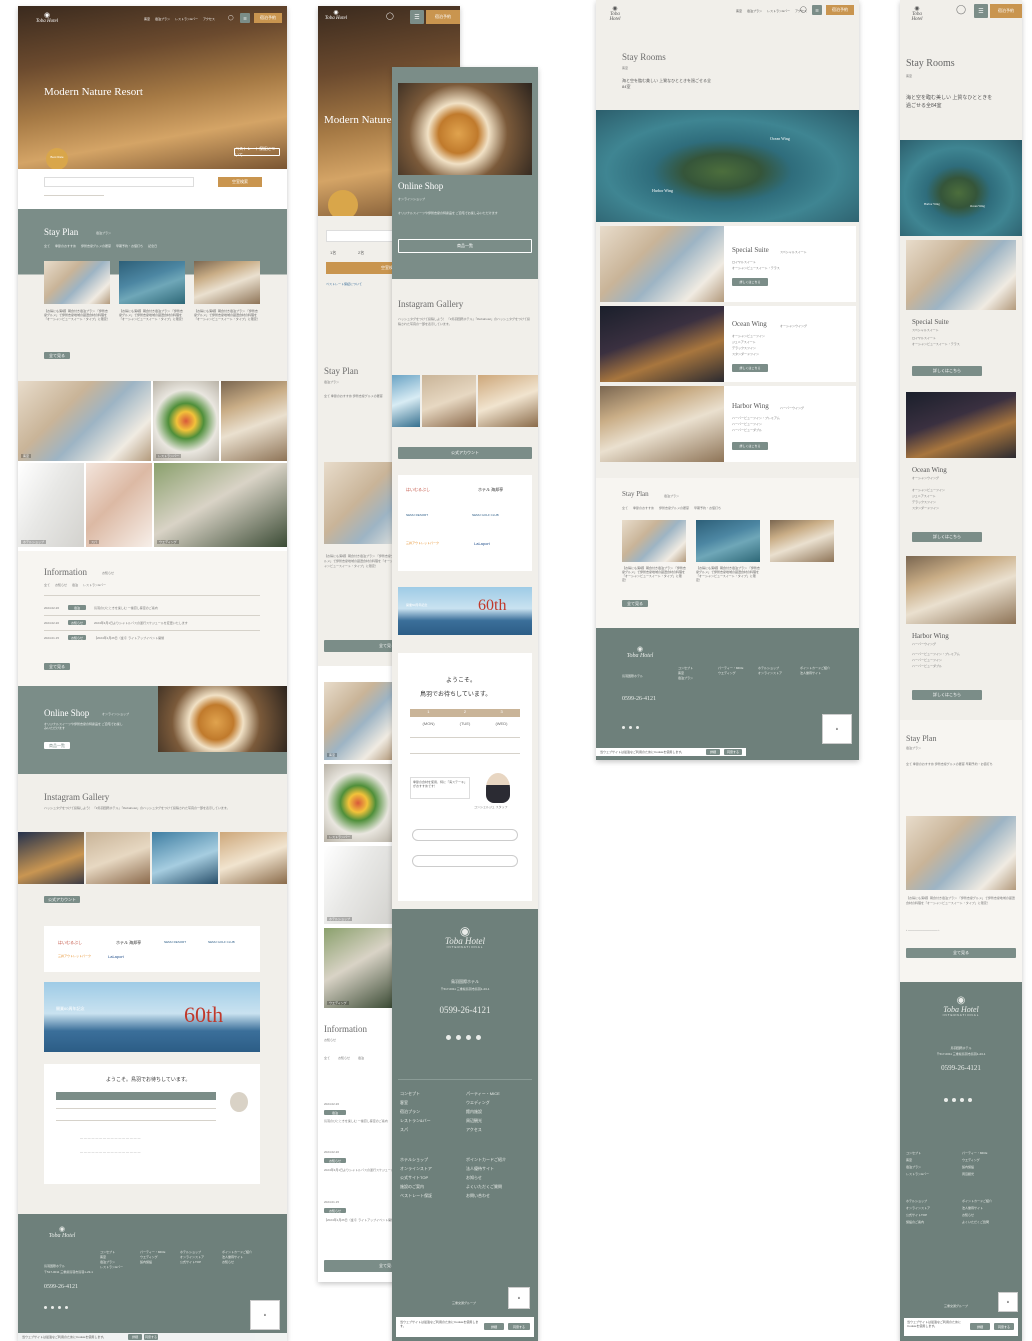 The image size is (1032, 1341). I want to click on mr-link-shop: ホテルショップ, so click(918, 1201).